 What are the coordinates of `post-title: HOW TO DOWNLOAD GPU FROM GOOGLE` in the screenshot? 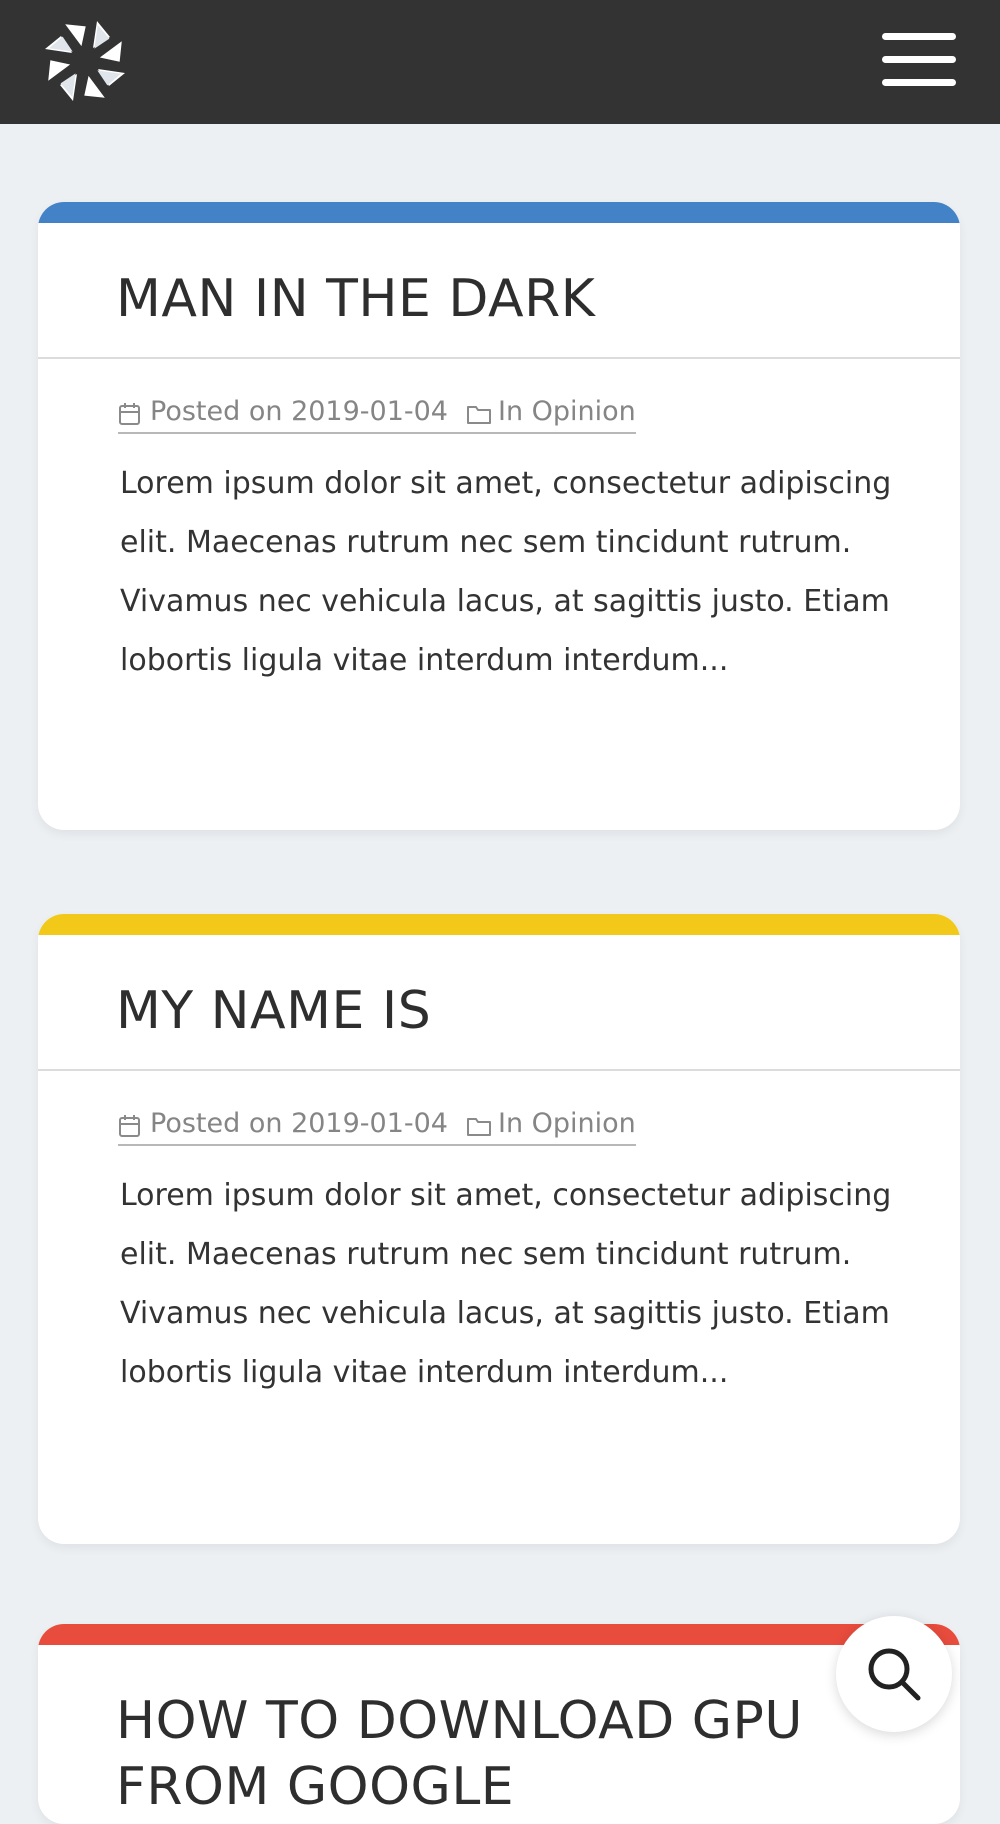 It's located at (496, 1754).